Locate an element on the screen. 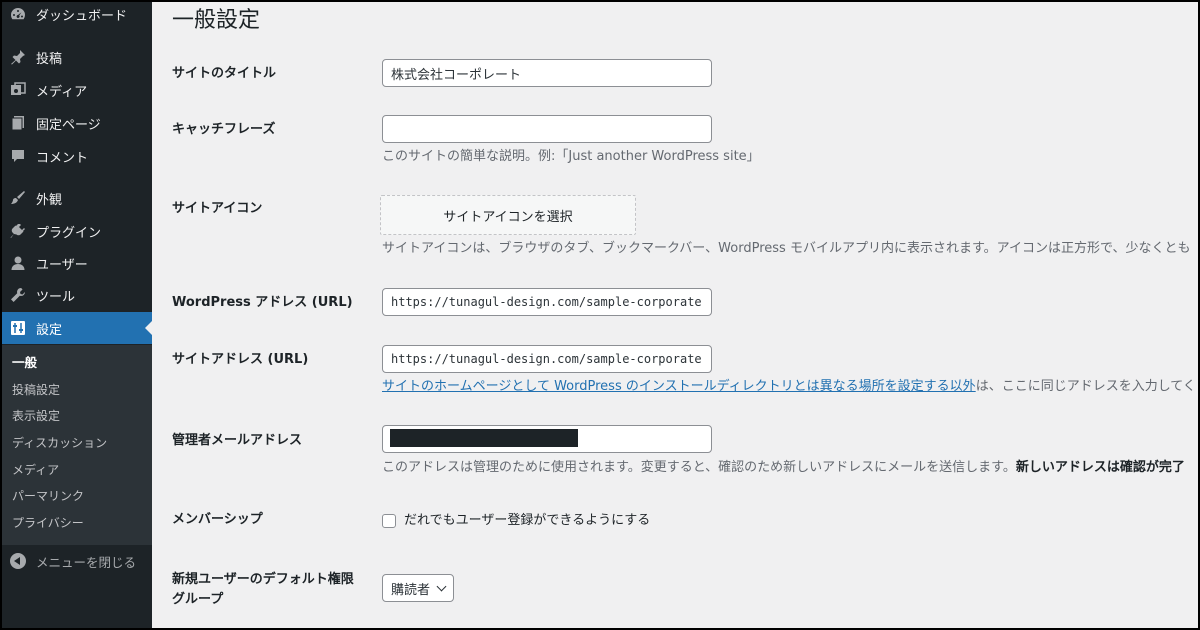 The height and width of the screenshot is (630, 1200). submenu-item-general: 一般 is located at coordinates (24, 363).